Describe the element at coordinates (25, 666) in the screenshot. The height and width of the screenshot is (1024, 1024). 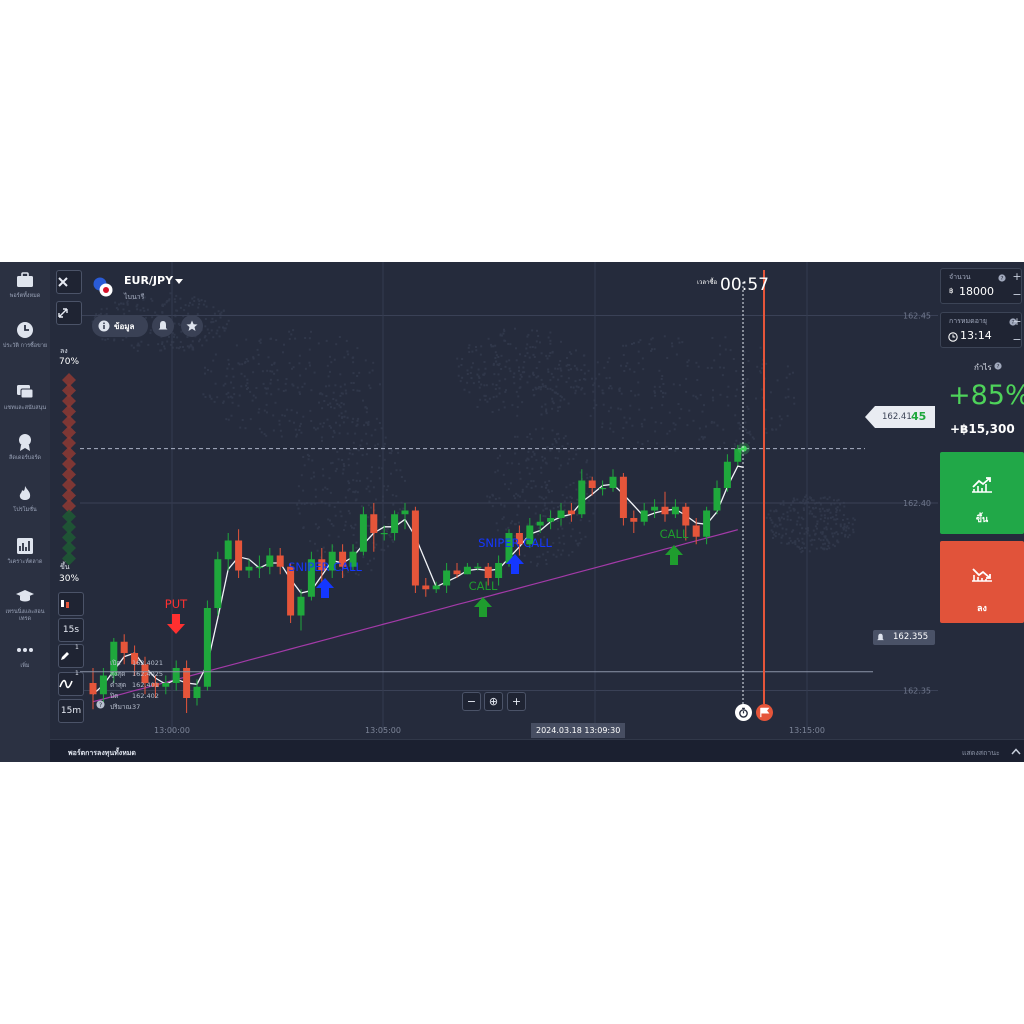
I see `nav-label: เพิ่ม` at that location.